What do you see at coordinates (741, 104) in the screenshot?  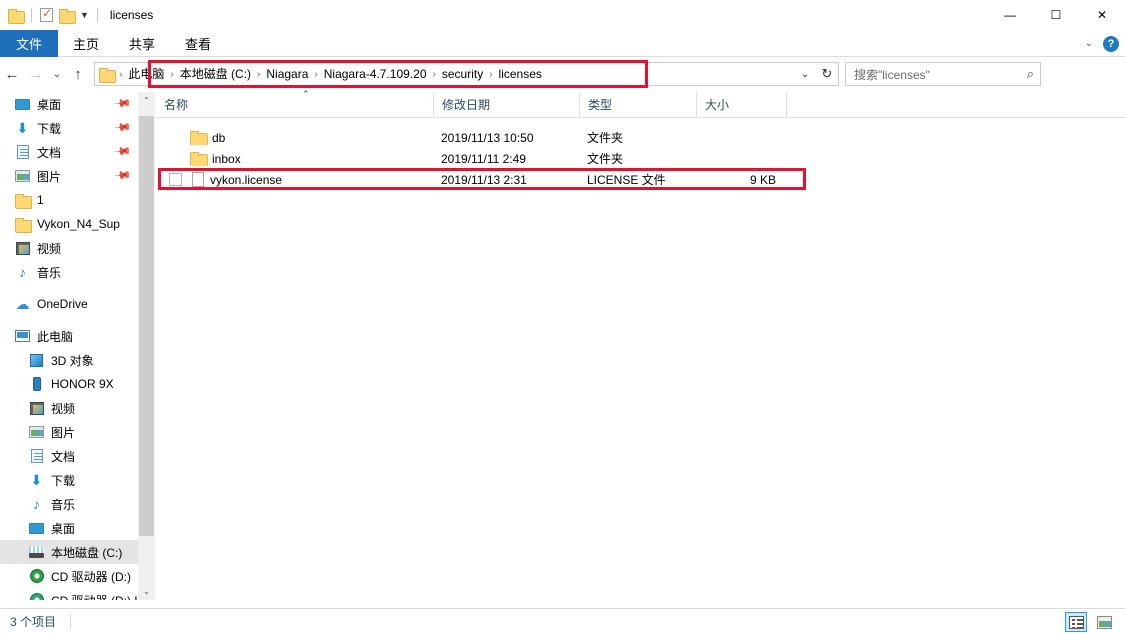 I see `column-header-size: 大小` at bounding box center [741, 104].